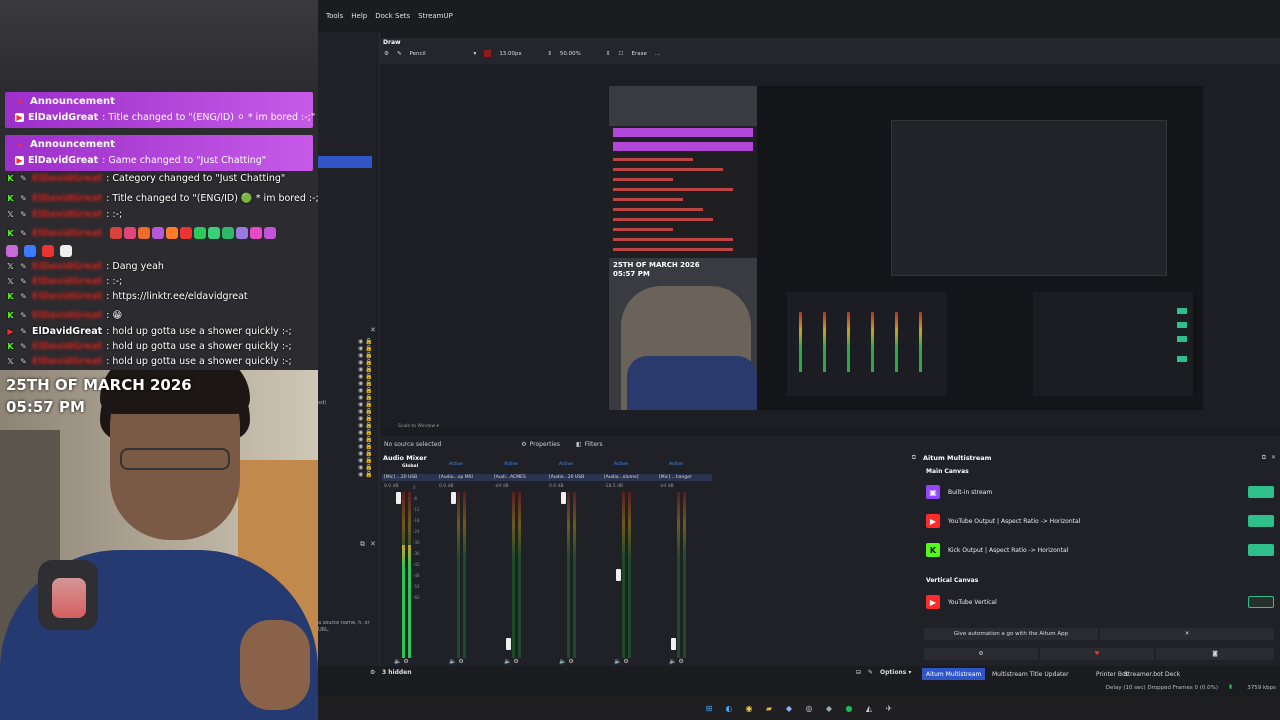 The height and width of the screenshot is (720, 1280). What do you see at coordinates (1030, 674) in the screenshot?
I see `tab-multistream-title-updater: Multistream Title Updater` at bounding box center [1030, 674].